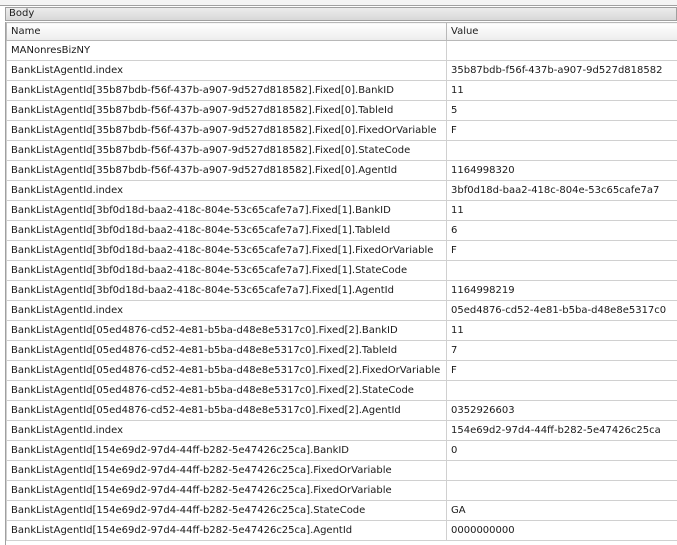  Describe the element at coordinates (561, 170) in the screenshot. I see `row-value-cell: 1164998320` at that location.